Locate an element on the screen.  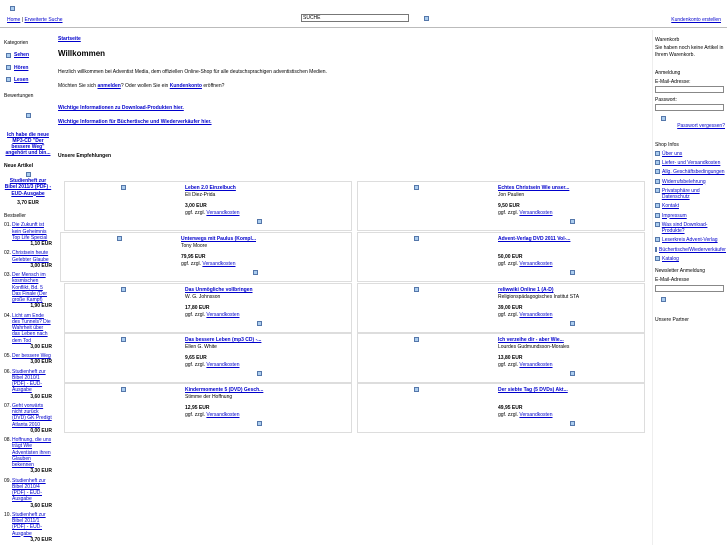
shop-info-item: Impressum is located at coordinates (690, 215).